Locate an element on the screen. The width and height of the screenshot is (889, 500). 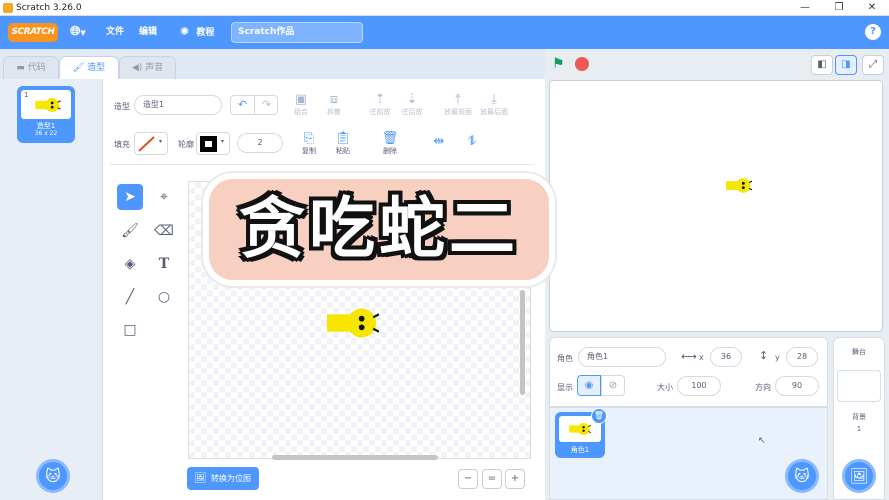
flip-vertical-icon: ⥮ is located at coordinates (472, 141).